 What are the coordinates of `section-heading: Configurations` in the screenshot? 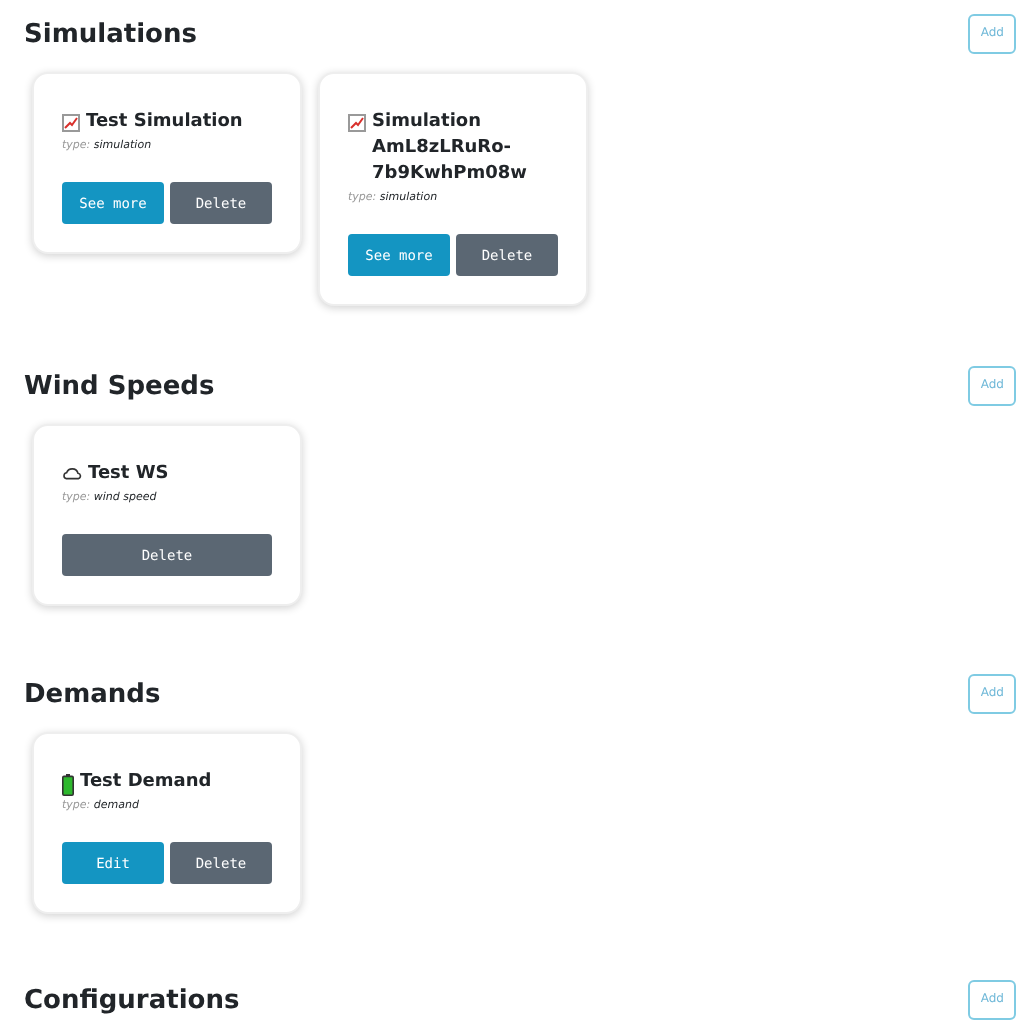 It's located at (132, 1002).